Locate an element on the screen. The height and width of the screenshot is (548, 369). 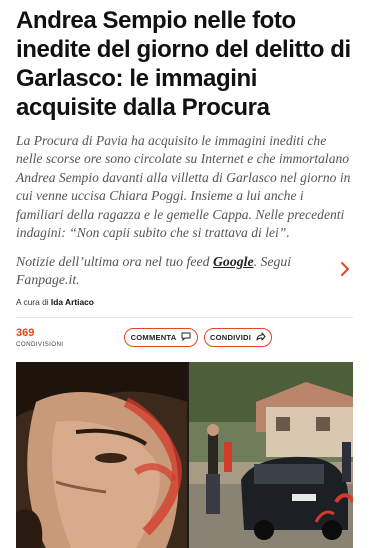
share-arrow-icon is located at coordinates (258, 337).